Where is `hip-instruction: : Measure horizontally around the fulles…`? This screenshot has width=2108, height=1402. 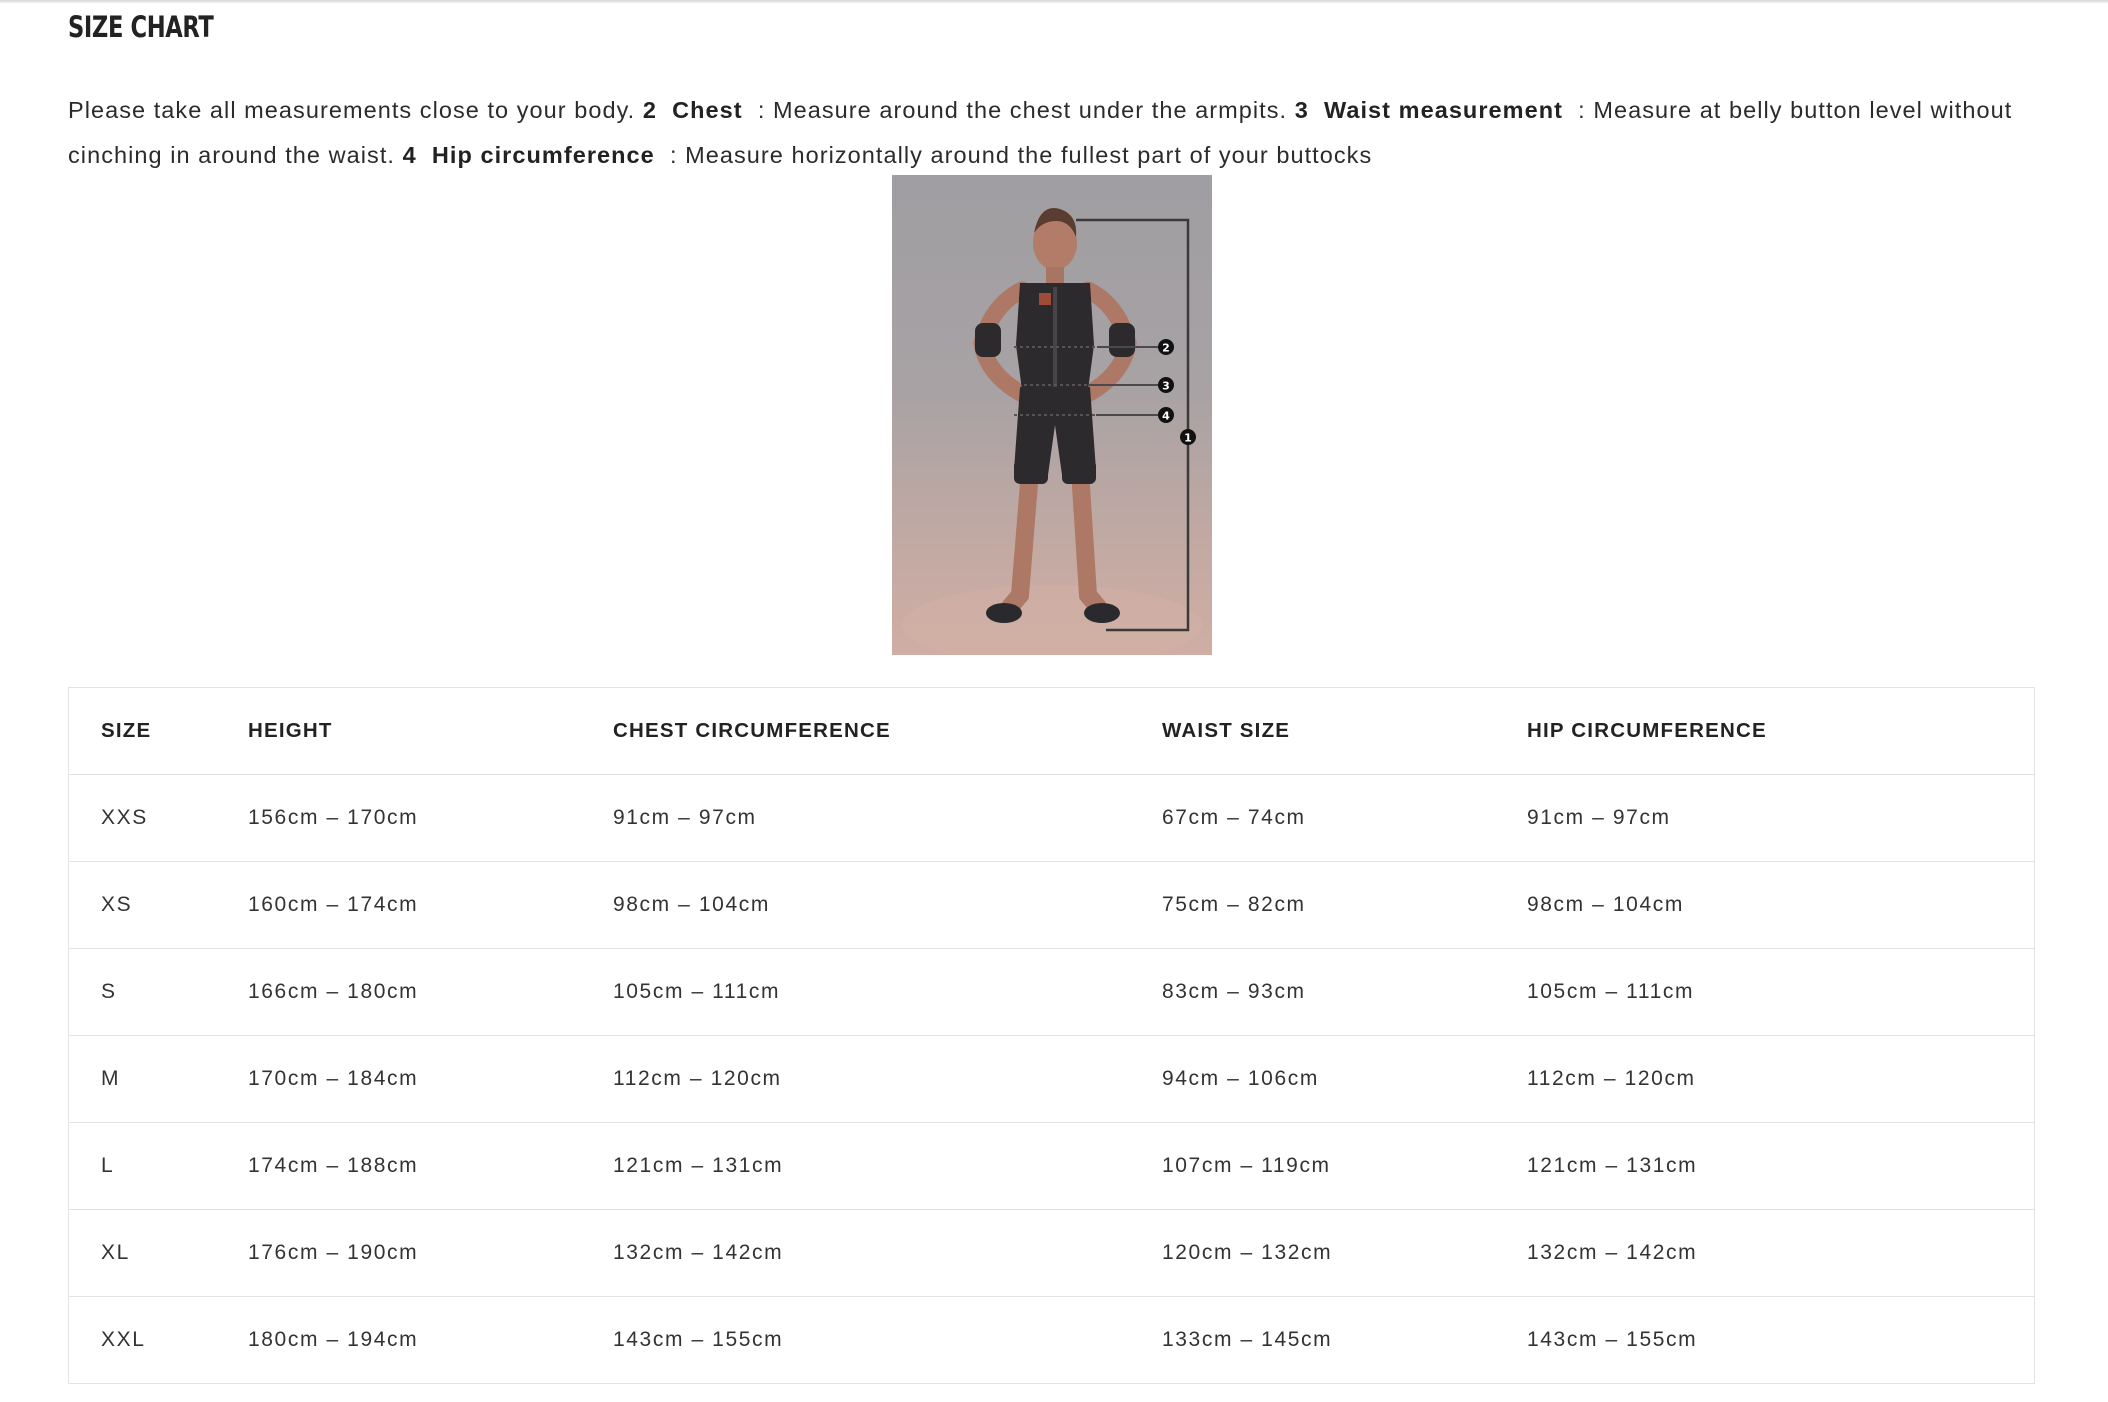
hip-instruction: : Measure horizontally around the fulles… is located at coordinates (1021, 155).